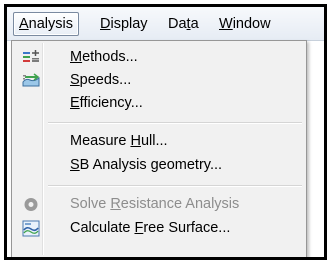 The width and height of the screenshot is (331, 264). I want to click on menu-display: Display, so click(124, 24).